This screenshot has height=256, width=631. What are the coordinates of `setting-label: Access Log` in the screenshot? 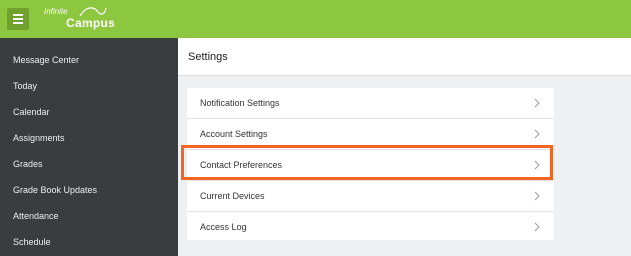 It's located at (223, 227).